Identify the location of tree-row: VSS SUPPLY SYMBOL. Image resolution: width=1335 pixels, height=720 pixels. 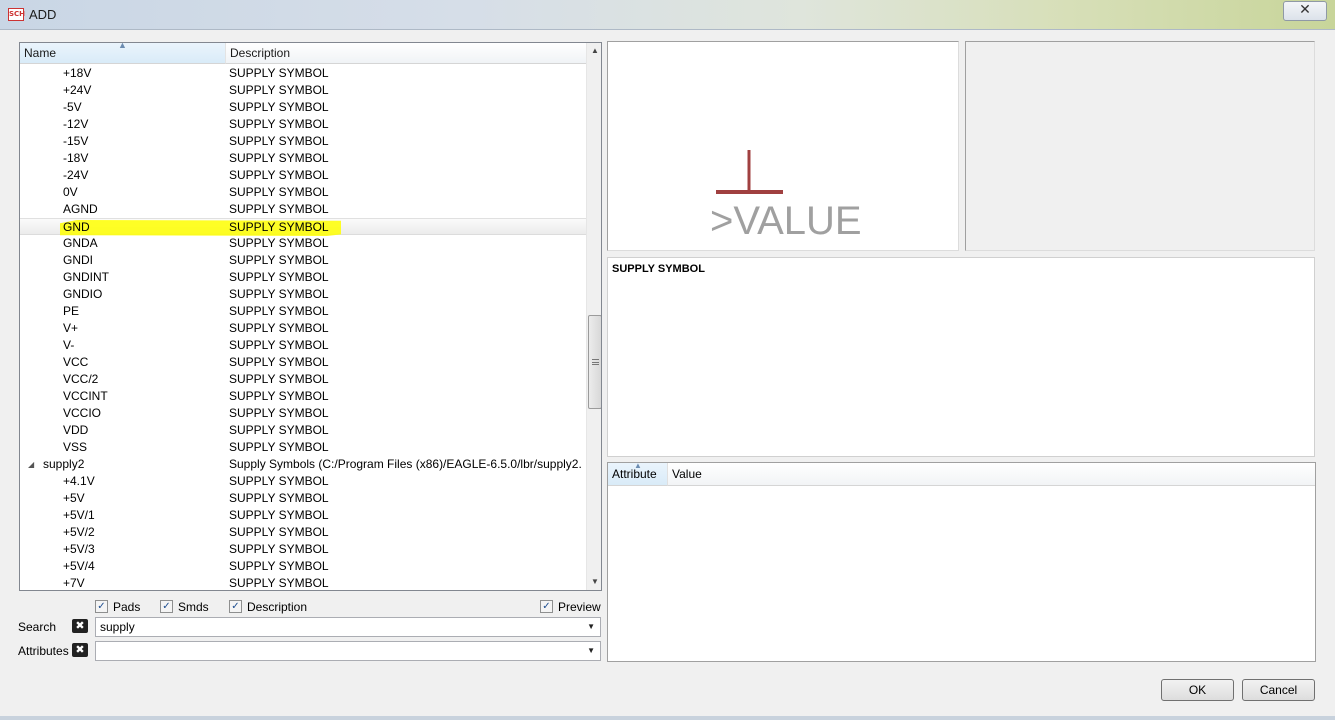
(303, 447).